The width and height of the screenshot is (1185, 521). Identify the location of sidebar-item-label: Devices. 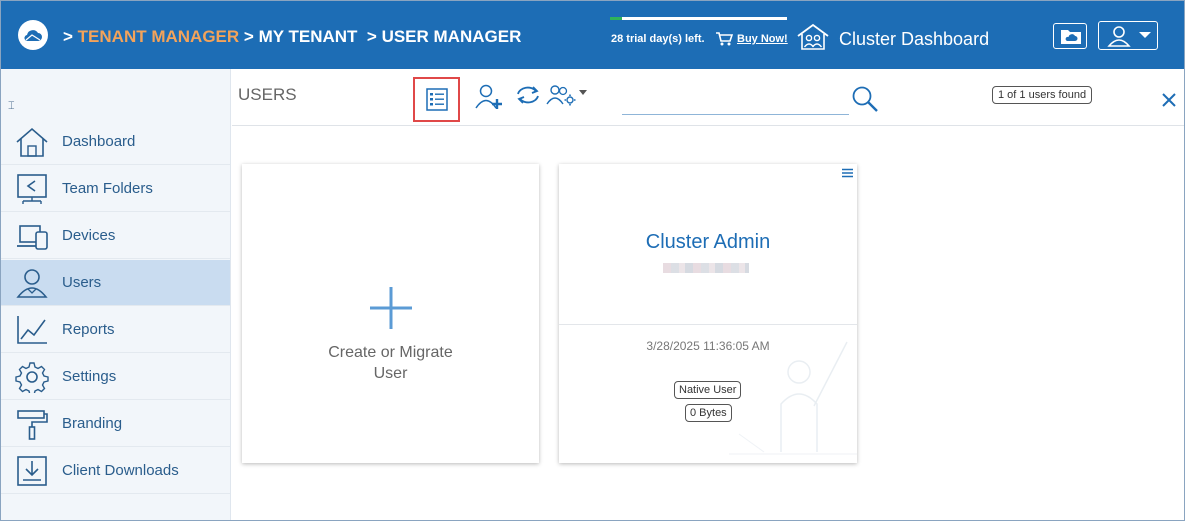
(89, 235).